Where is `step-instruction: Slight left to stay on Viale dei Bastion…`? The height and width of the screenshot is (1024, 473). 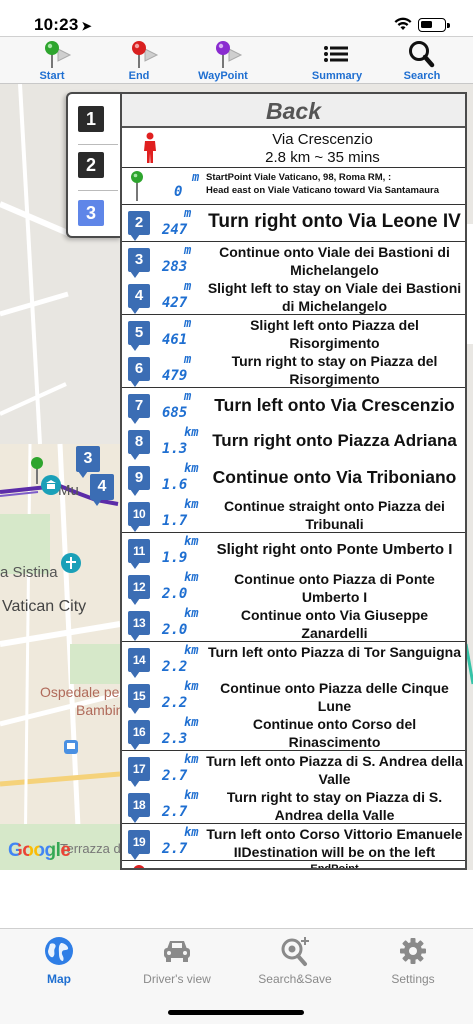 step-instruction: Slight left to stay on Viale dei Bastion… is located at coordinates (334, 297).